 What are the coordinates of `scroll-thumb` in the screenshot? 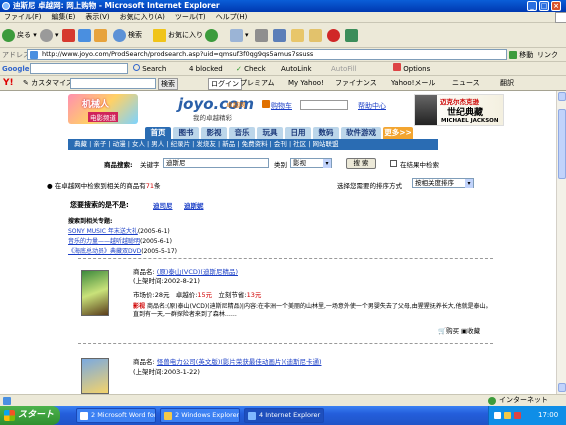 It's located at (562, 144).